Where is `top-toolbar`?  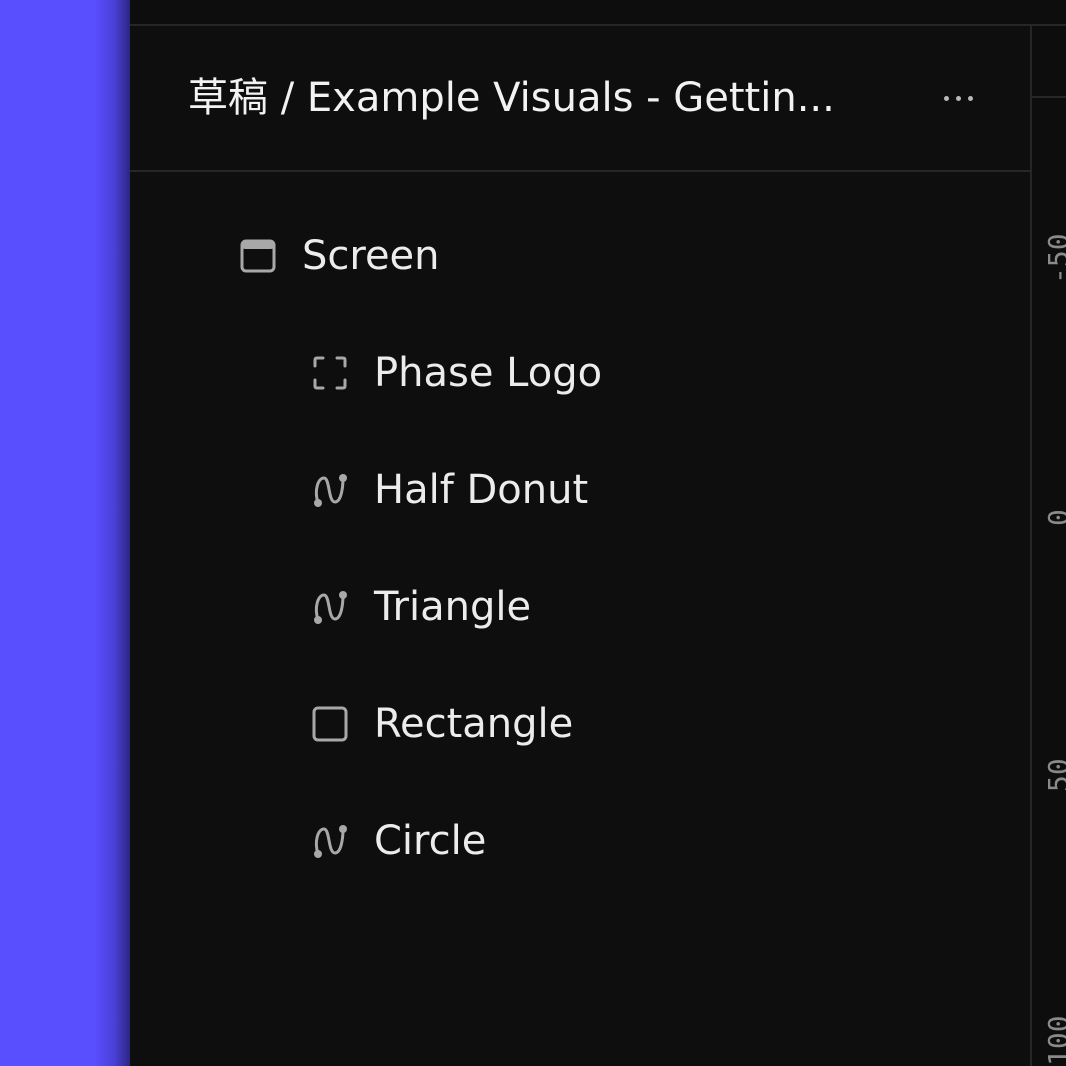
top-toolbar is located at coordinates (598, 13).